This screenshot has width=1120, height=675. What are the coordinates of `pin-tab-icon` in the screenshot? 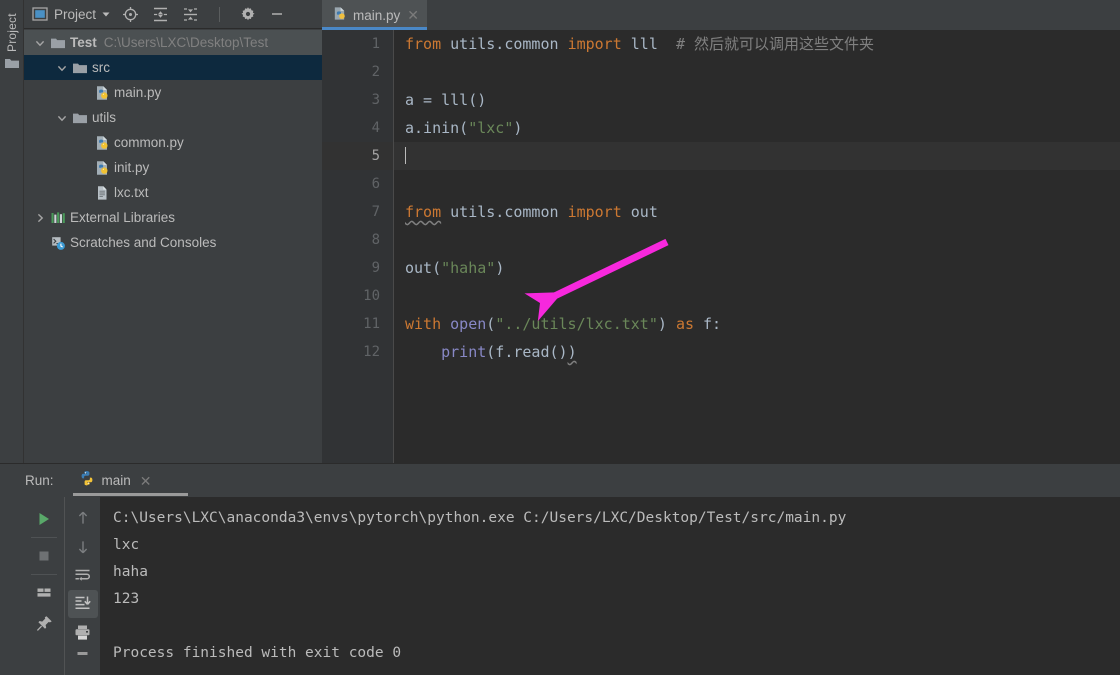 It's located at (44, 623).